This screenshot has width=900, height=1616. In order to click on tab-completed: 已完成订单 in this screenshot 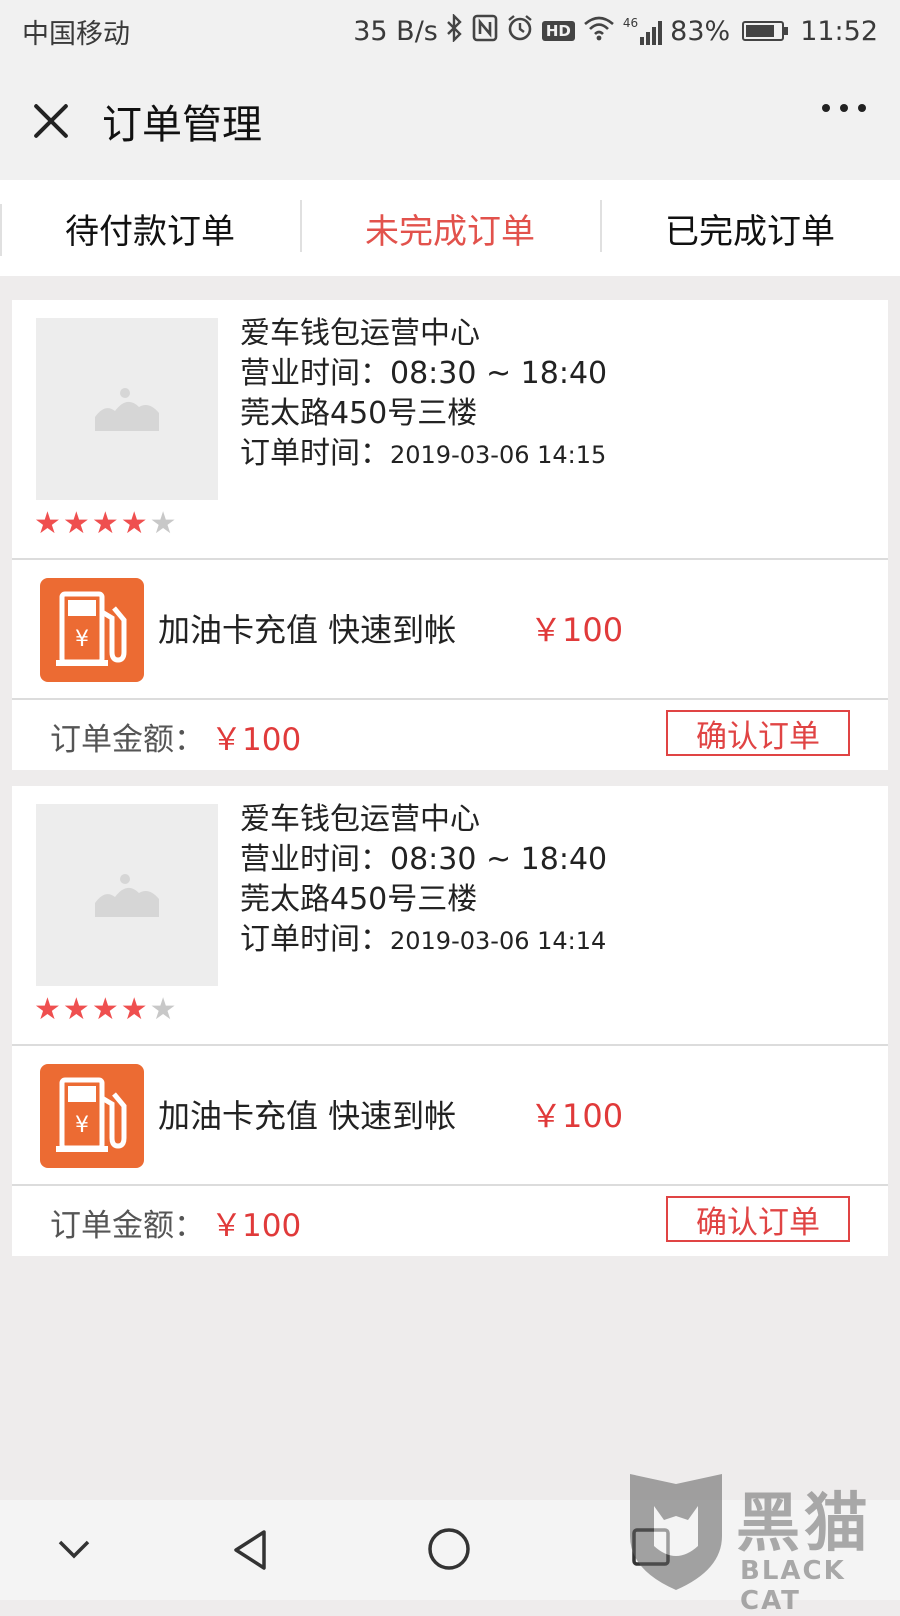, I will do `click(750, 226)`.